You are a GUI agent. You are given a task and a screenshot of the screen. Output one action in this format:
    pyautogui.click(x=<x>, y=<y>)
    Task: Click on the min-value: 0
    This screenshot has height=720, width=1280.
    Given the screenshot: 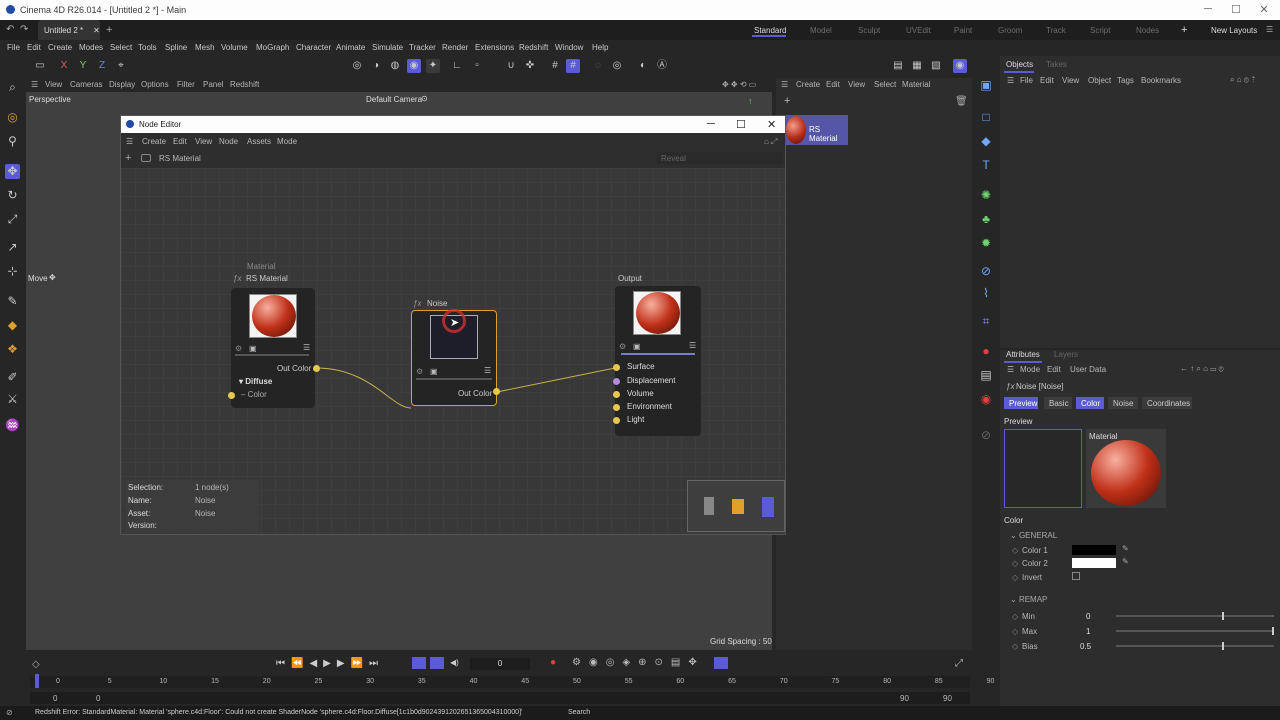 What is the action you would take?
    pyautogui.click(x=1088, y=616)
    